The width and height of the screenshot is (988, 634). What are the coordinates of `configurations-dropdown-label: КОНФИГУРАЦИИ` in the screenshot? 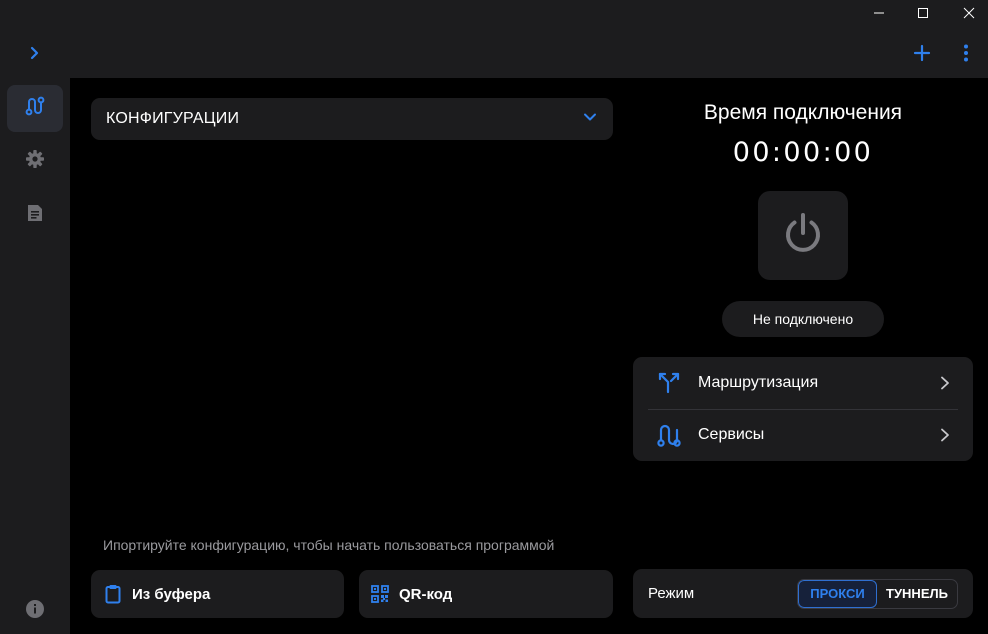 It's located at (173, 118).